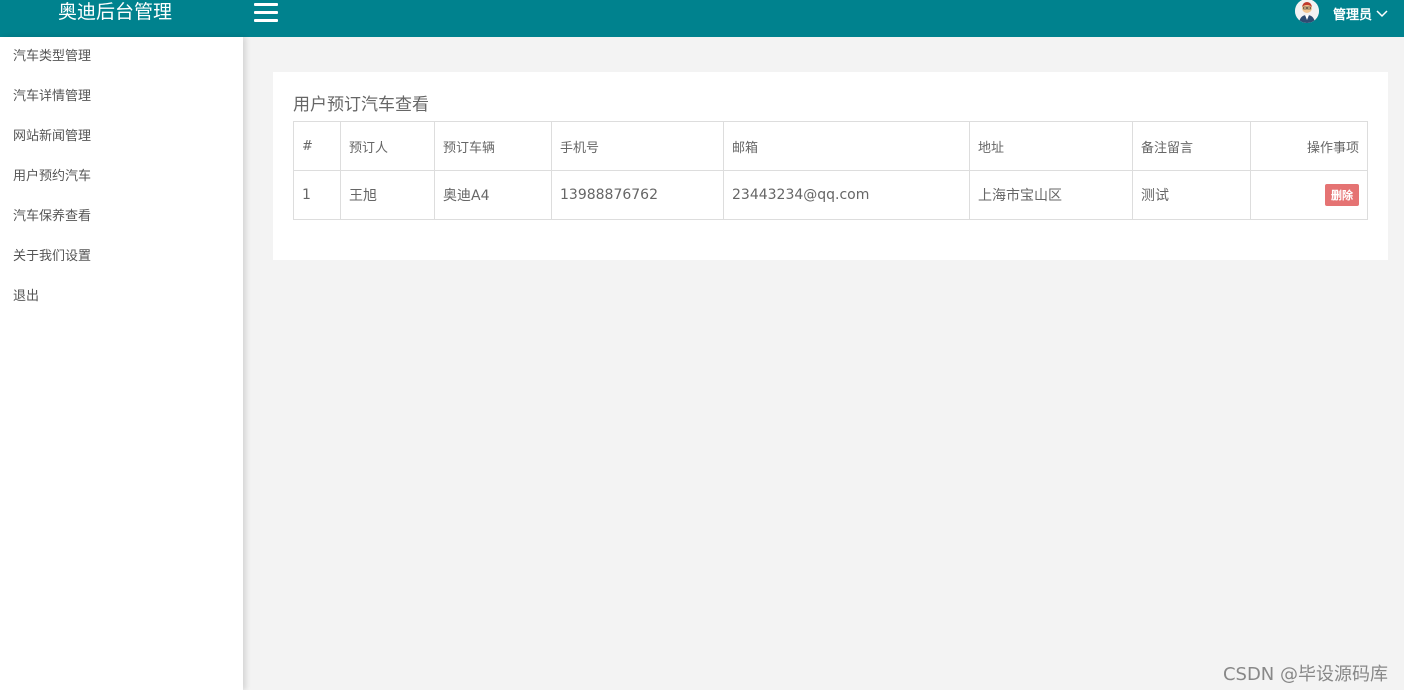 The image size is (1404, 690). I want to click on sidebar-item-maintenance: 汽车保养查看, so click(121, 217).